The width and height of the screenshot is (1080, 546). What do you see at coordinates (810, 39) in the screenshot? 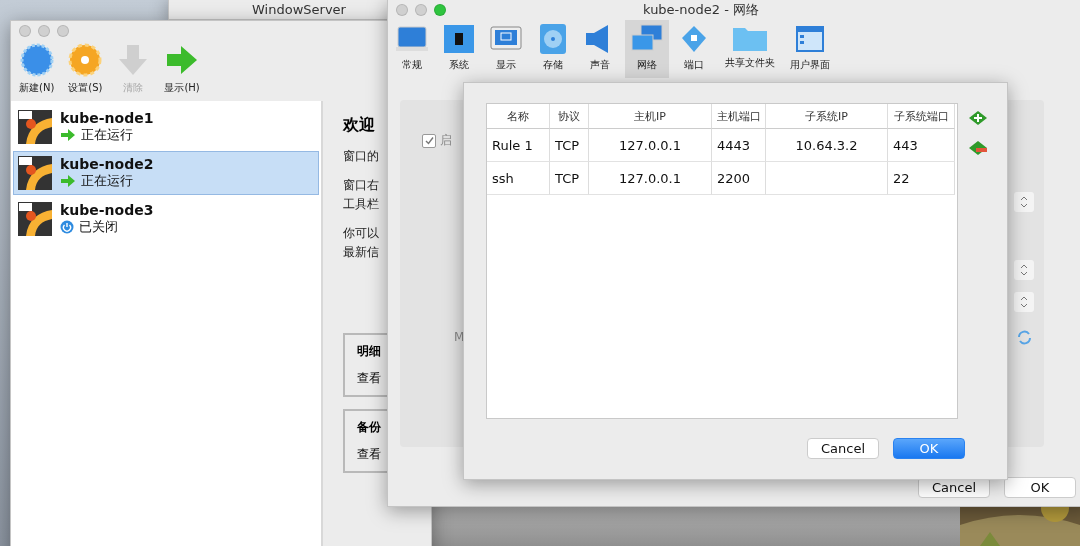
I see `window-icon` at bounding box center [810, 39].